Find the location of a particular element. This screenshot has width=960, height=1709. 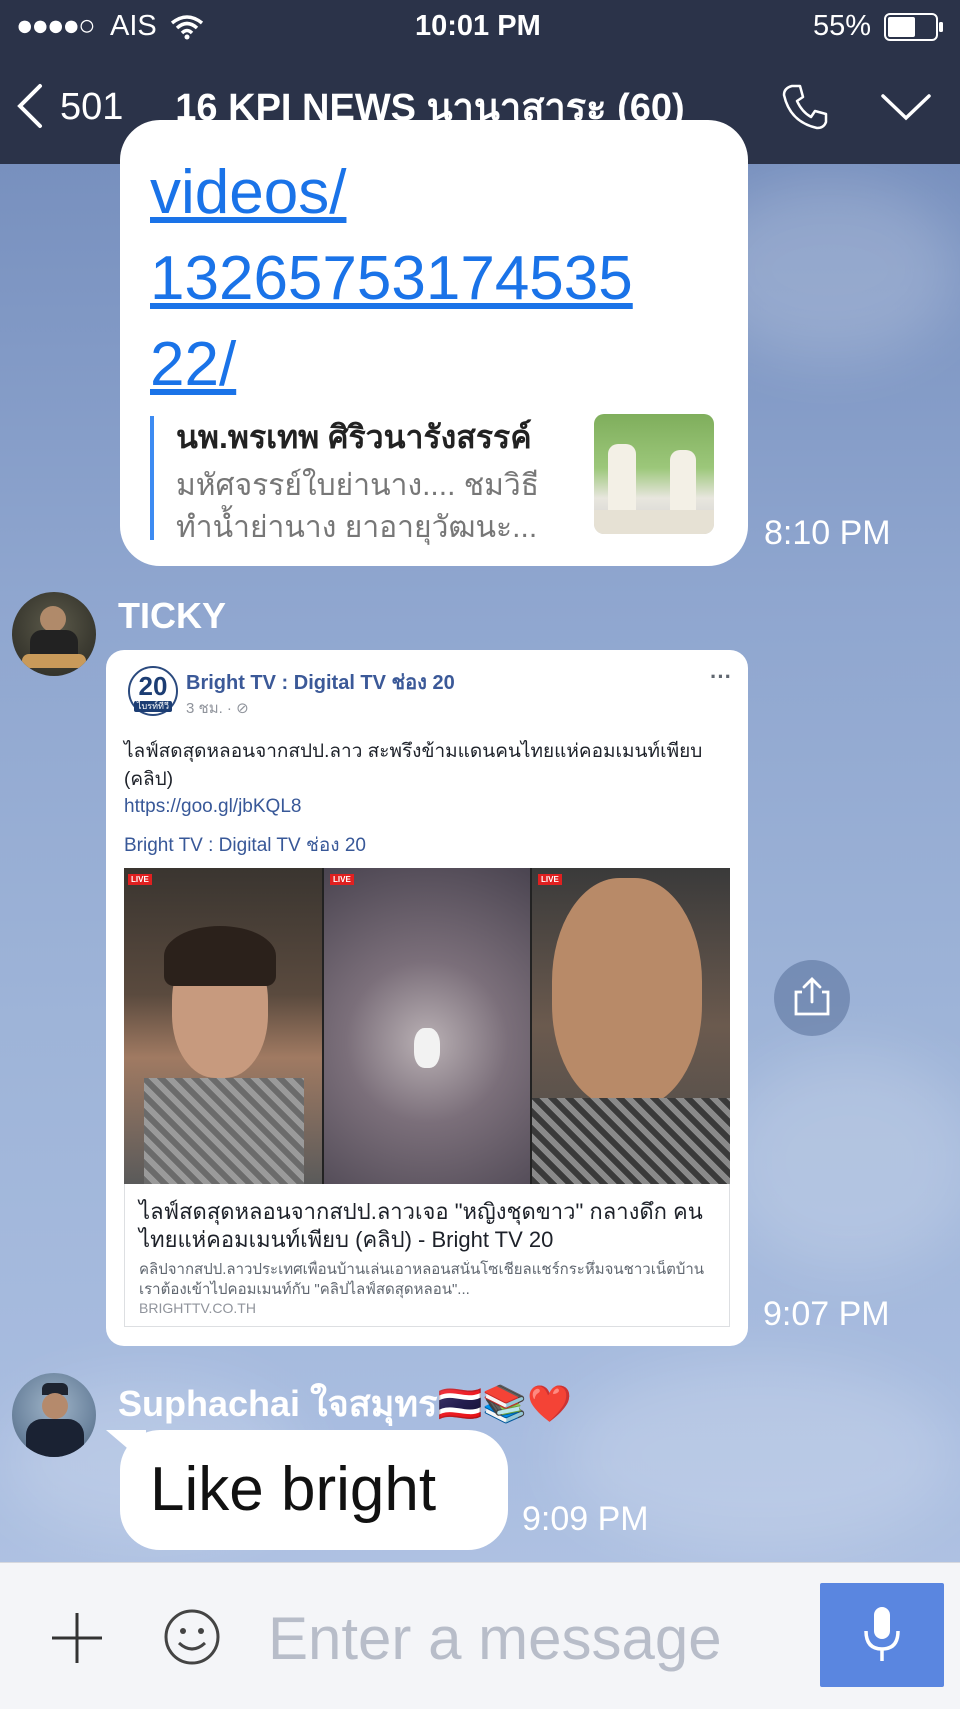

voice-button is located at coordinates (882, 1635).